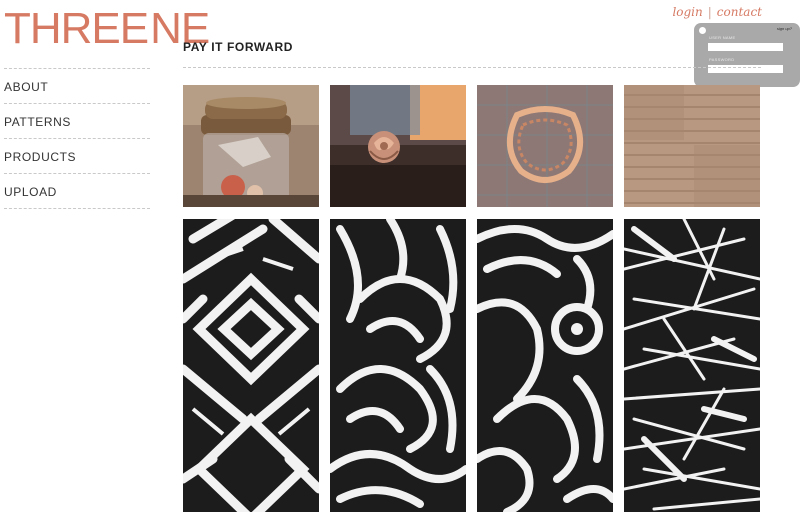  I want to click on block-print-scratches, so click(692, 365).